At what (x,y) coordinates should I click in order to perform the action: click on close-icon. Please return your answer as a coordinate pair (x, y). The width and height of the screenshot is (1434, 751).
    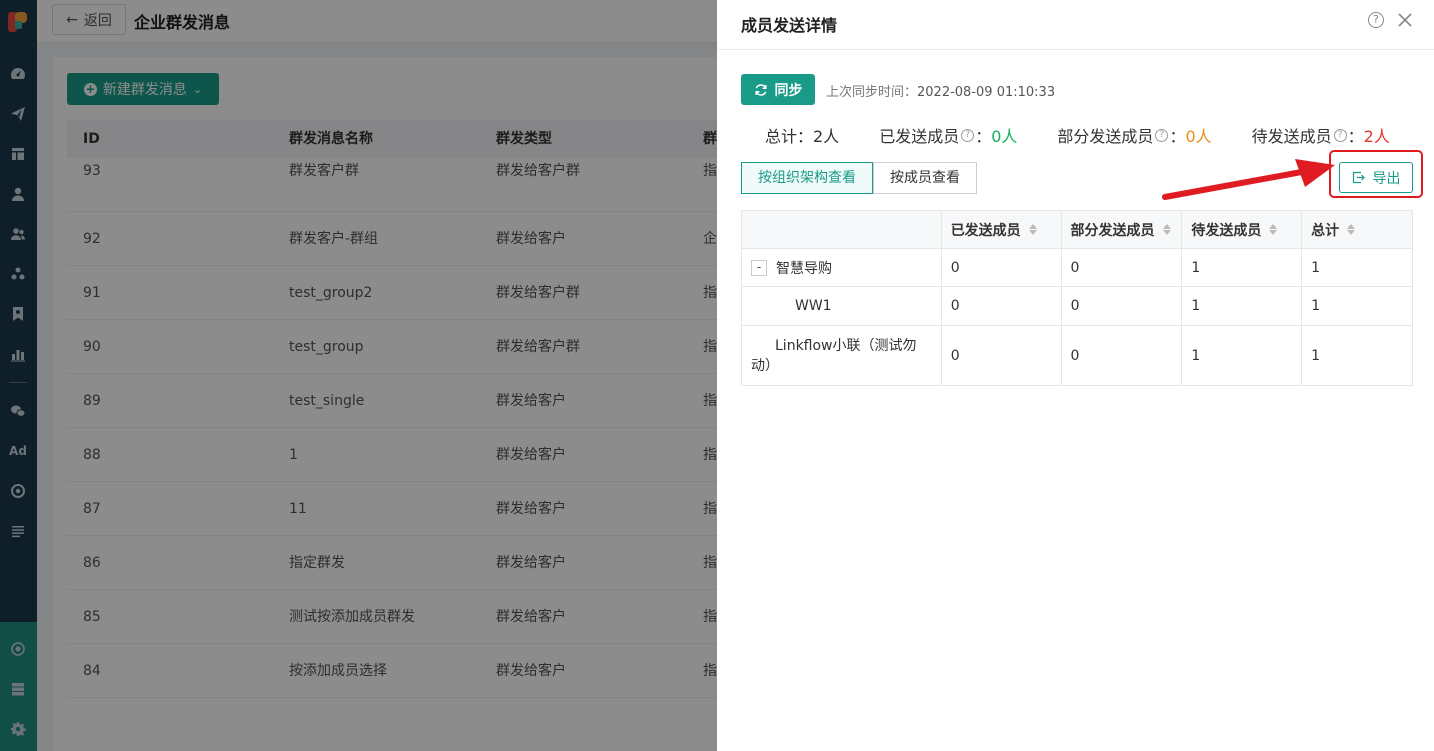
    Looking at the image, I should click on (1405, 20).